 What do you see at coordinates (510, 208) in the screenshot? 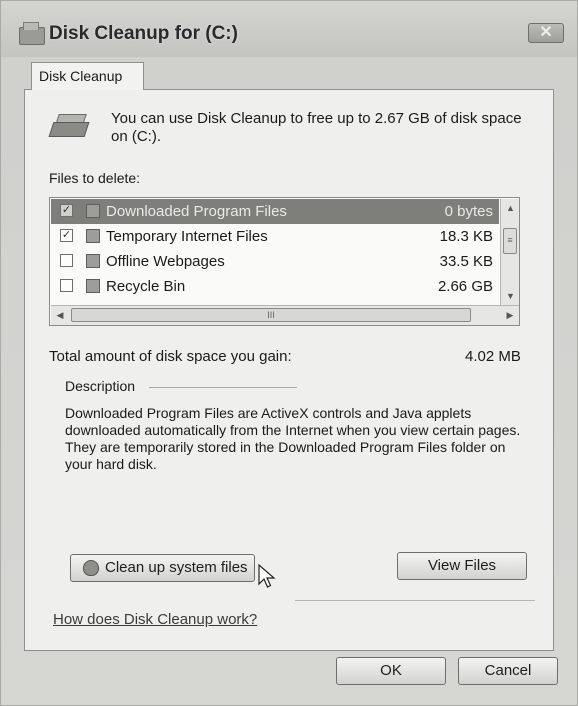
I see `scroll-up-arrow-icon: ▲` at bounding box center [510, 208].